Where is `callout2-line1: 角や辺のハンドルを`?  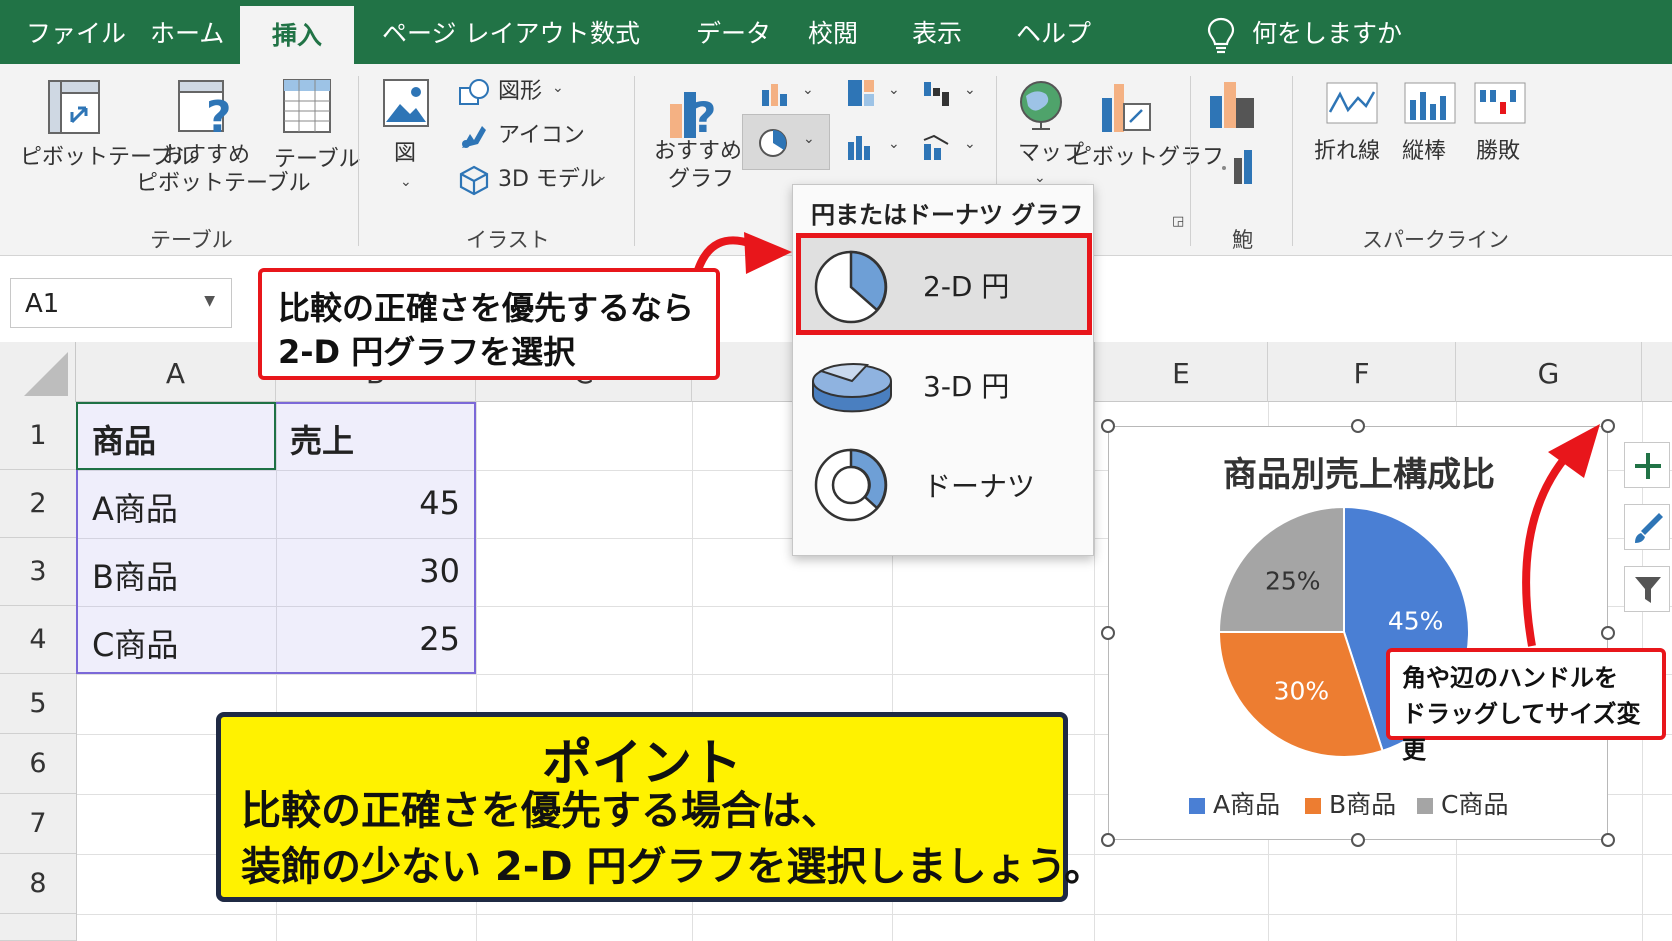 callout2-line1: 角や辺のハンドルを is located at coordinates (1510, 678).